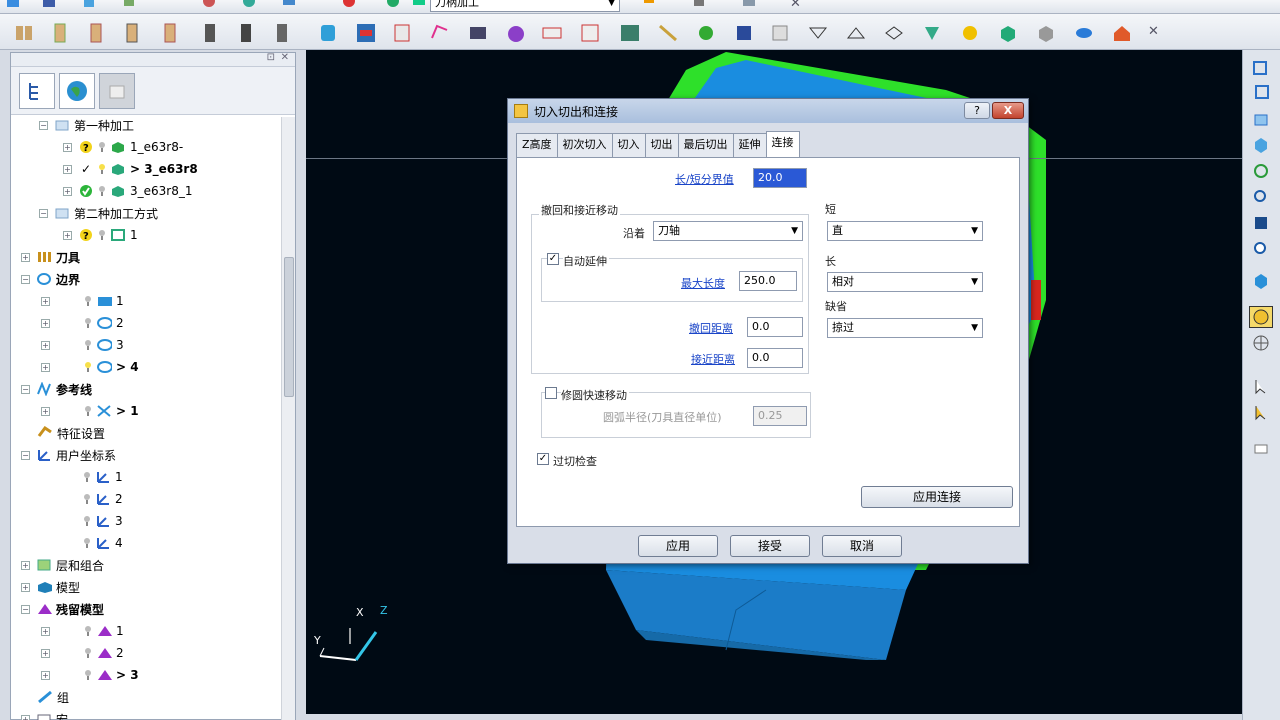  What do you see at coordinates (1261, 67) in the screenshot?
I see `view-front-icon` at bounding box center [1261, 67].